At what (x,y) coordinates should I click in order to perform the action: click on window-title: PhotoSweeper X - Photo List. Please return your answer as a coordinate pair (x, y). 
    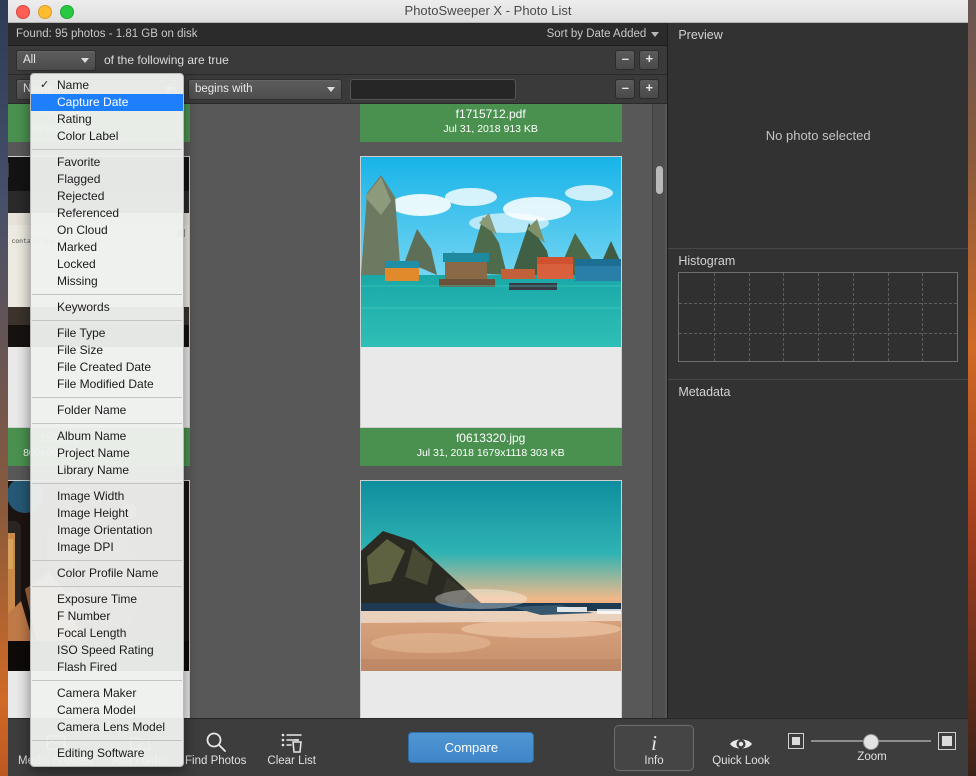
    Looking at the image, I should click on (488, 10).